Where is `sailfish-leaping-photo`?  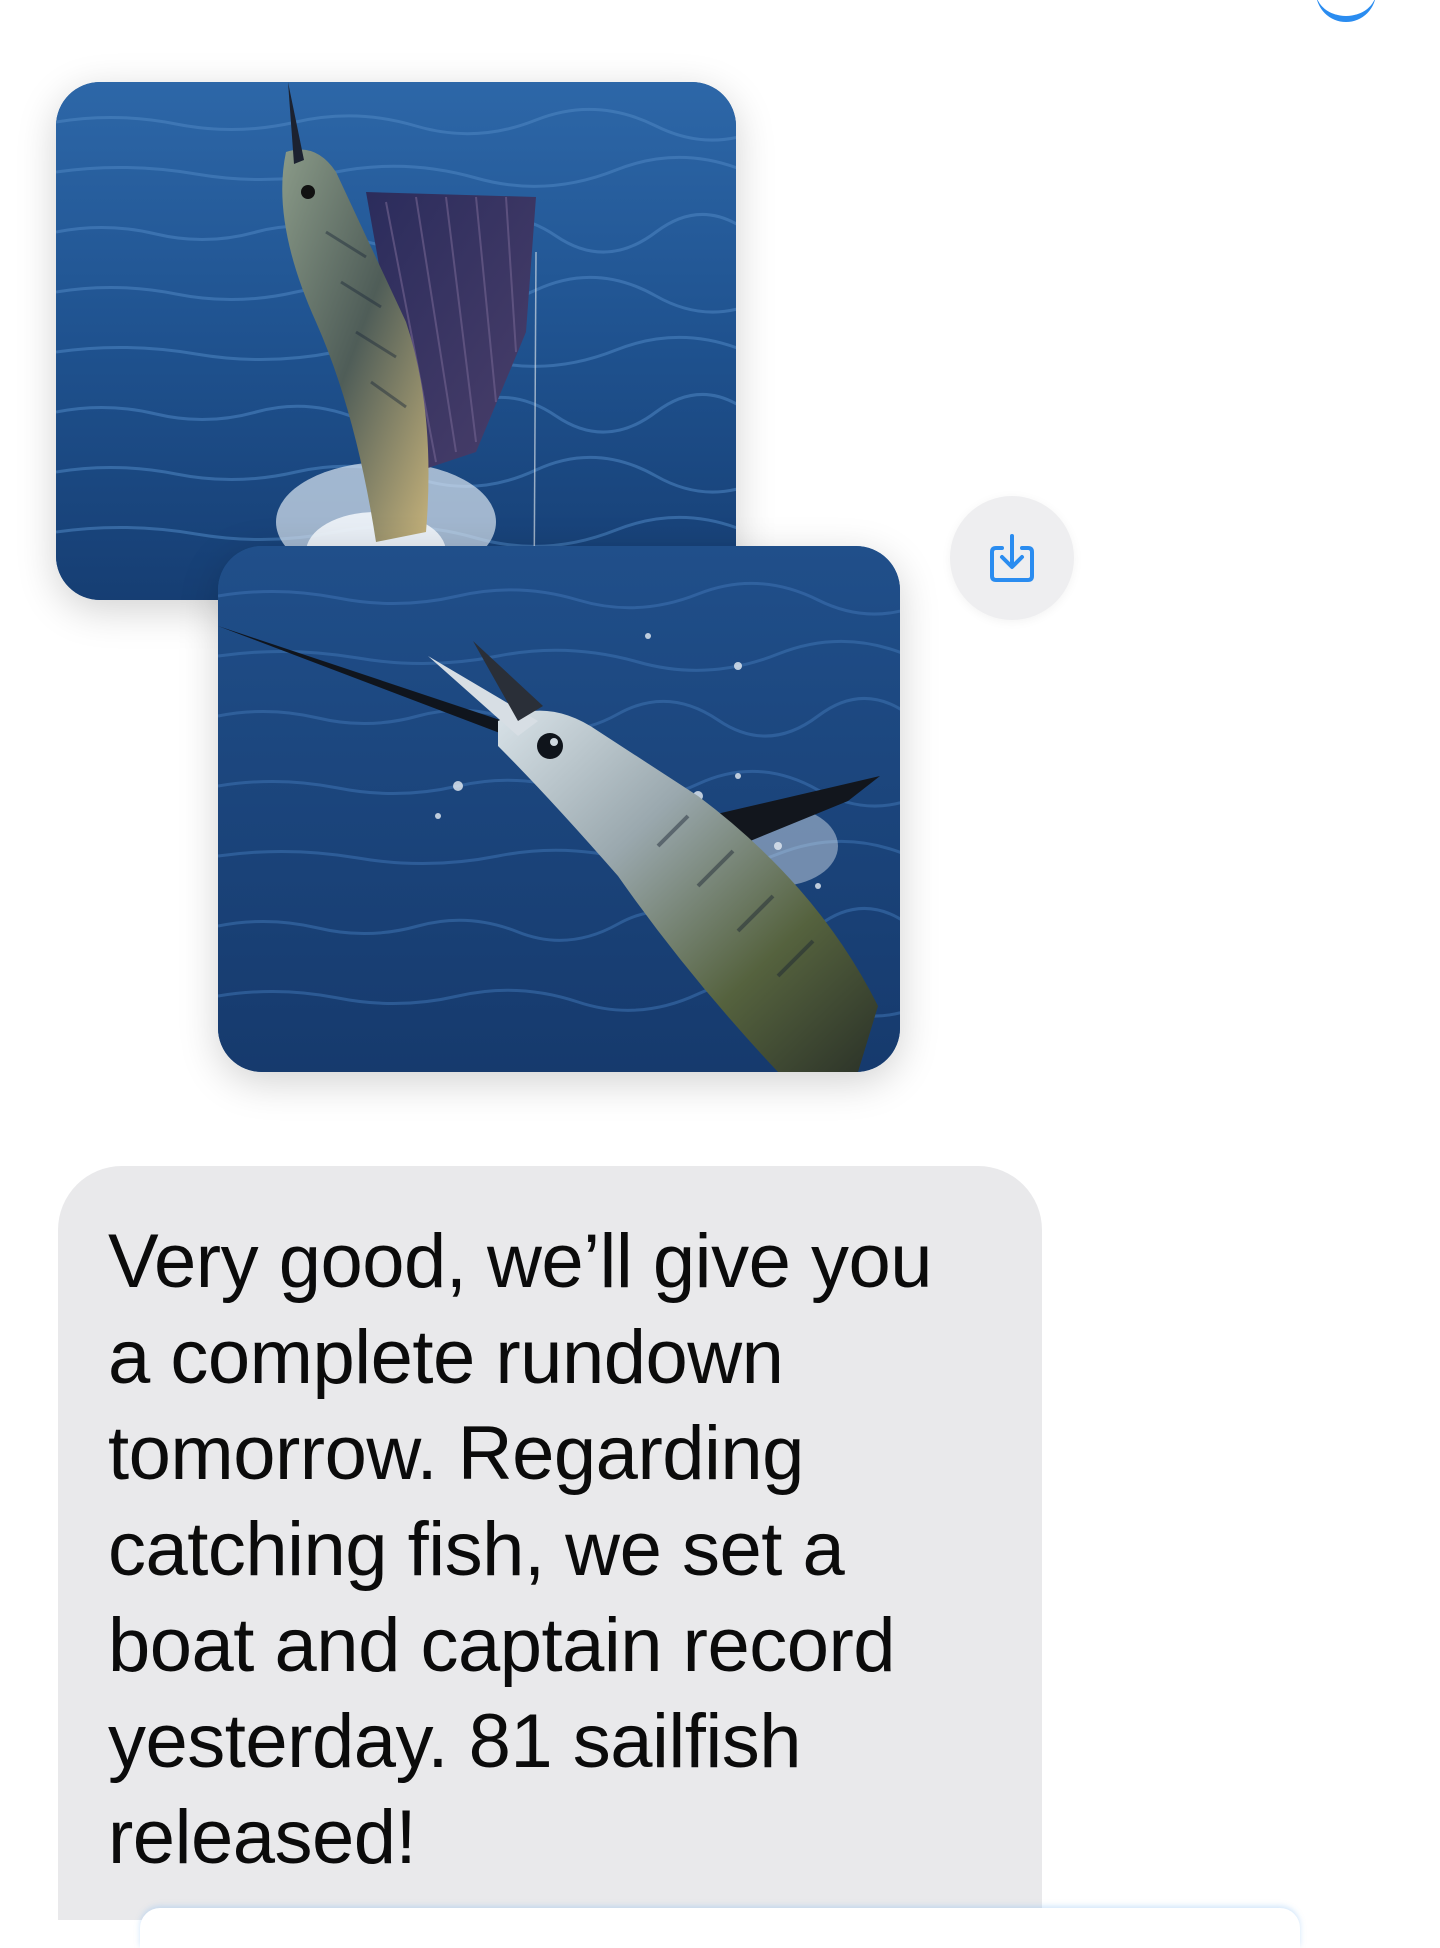
sailfish-leaping-photo is located at coordinates (559, 809).